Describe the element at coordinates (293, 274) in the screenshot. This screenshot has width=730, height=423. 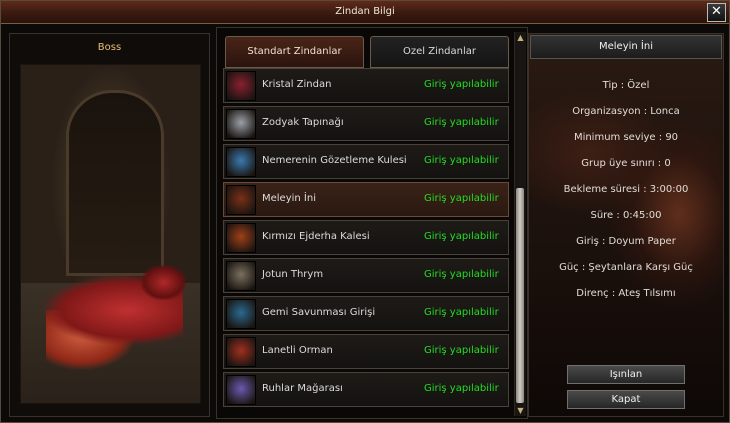
I see `dungeon-name: Jotun Thrym` at that location.